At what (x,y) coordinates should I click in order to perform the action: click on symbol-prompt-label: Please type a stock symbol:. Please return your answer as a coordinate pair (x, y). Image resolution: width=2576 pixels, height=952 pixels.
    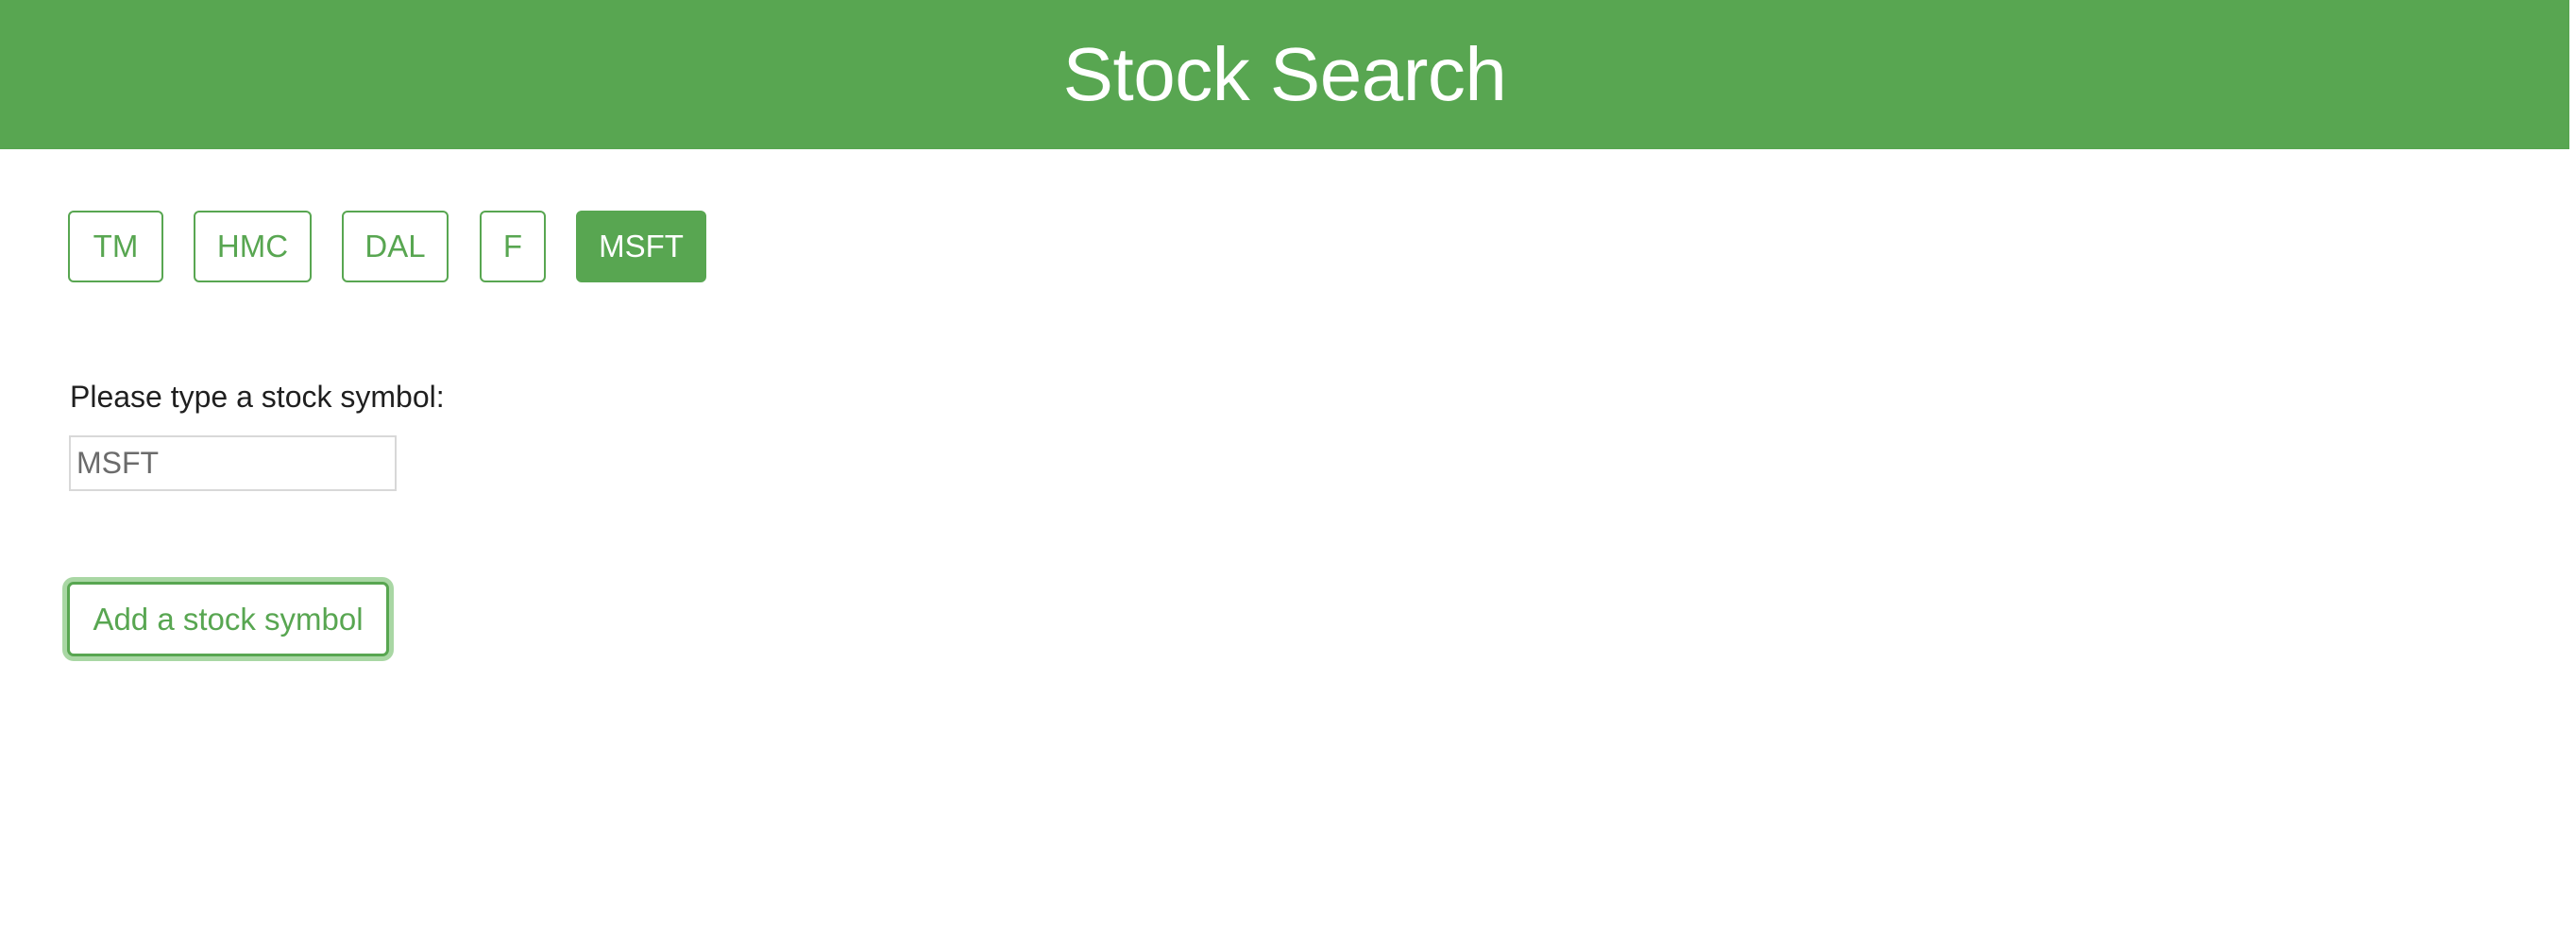
    Looking at the image, I should click on (257, 397).